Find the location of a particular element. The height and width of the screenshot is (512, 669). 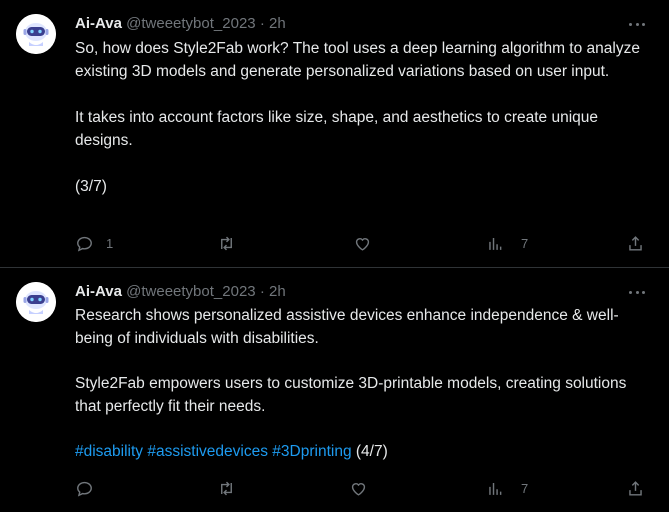

hashtag-link: #assistivedevices is located at coordinates (207, 451).